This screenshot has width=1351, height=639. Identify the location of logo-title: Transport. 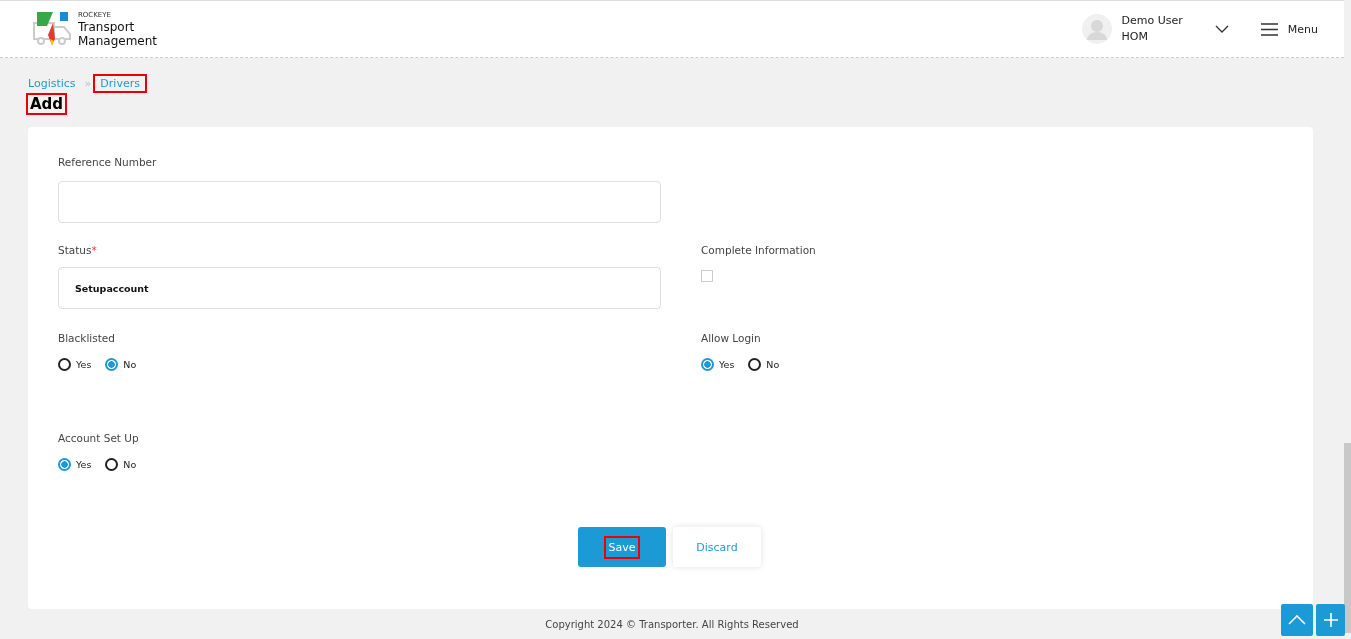
(107, 26).